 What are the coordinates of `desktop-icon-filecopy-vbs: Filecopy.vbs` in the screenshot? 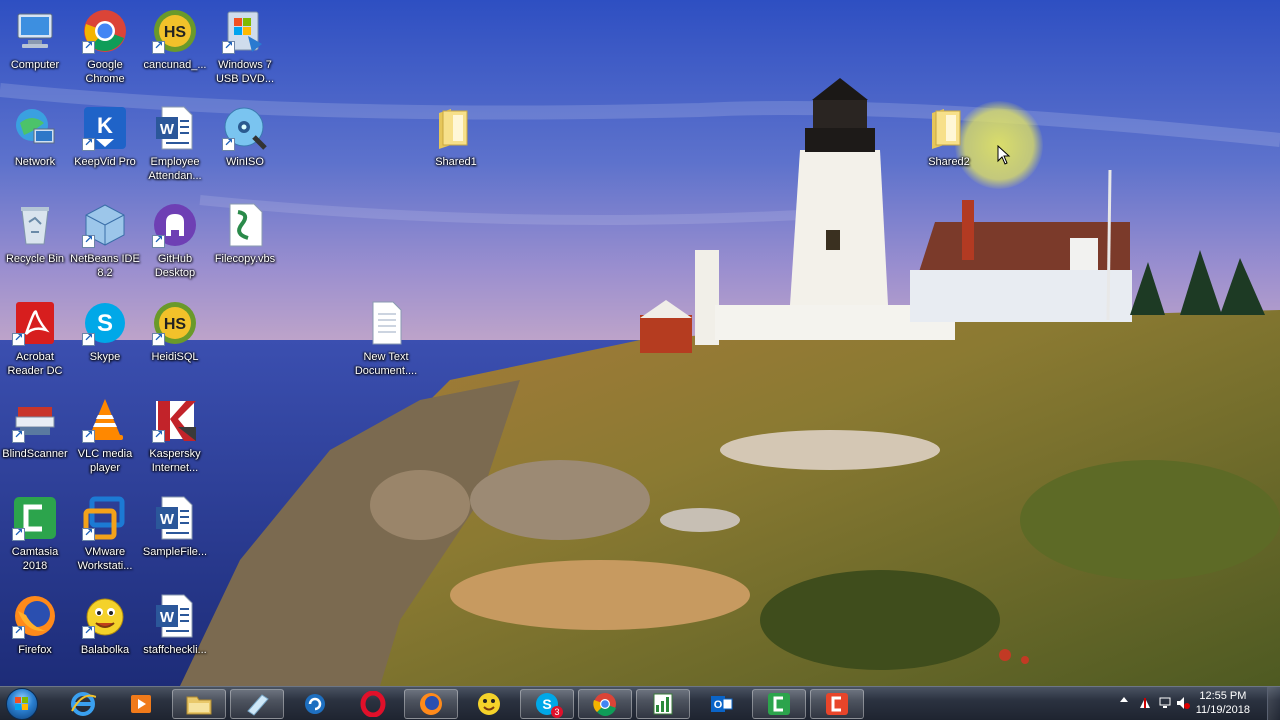 It's located at (245, 234).